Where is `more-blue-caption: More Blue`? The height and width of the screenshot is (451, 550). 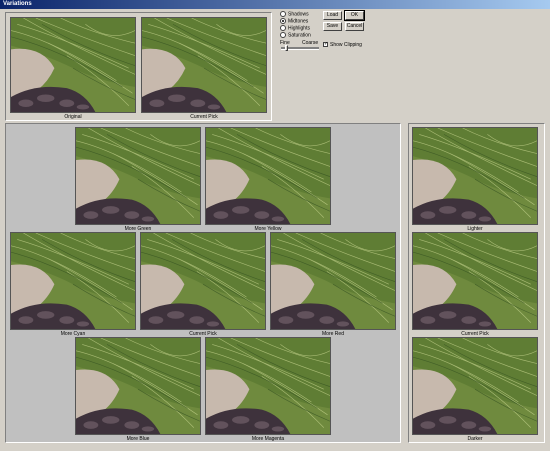
more-blue-caption: More Blue is located at coordinates (138, 439).